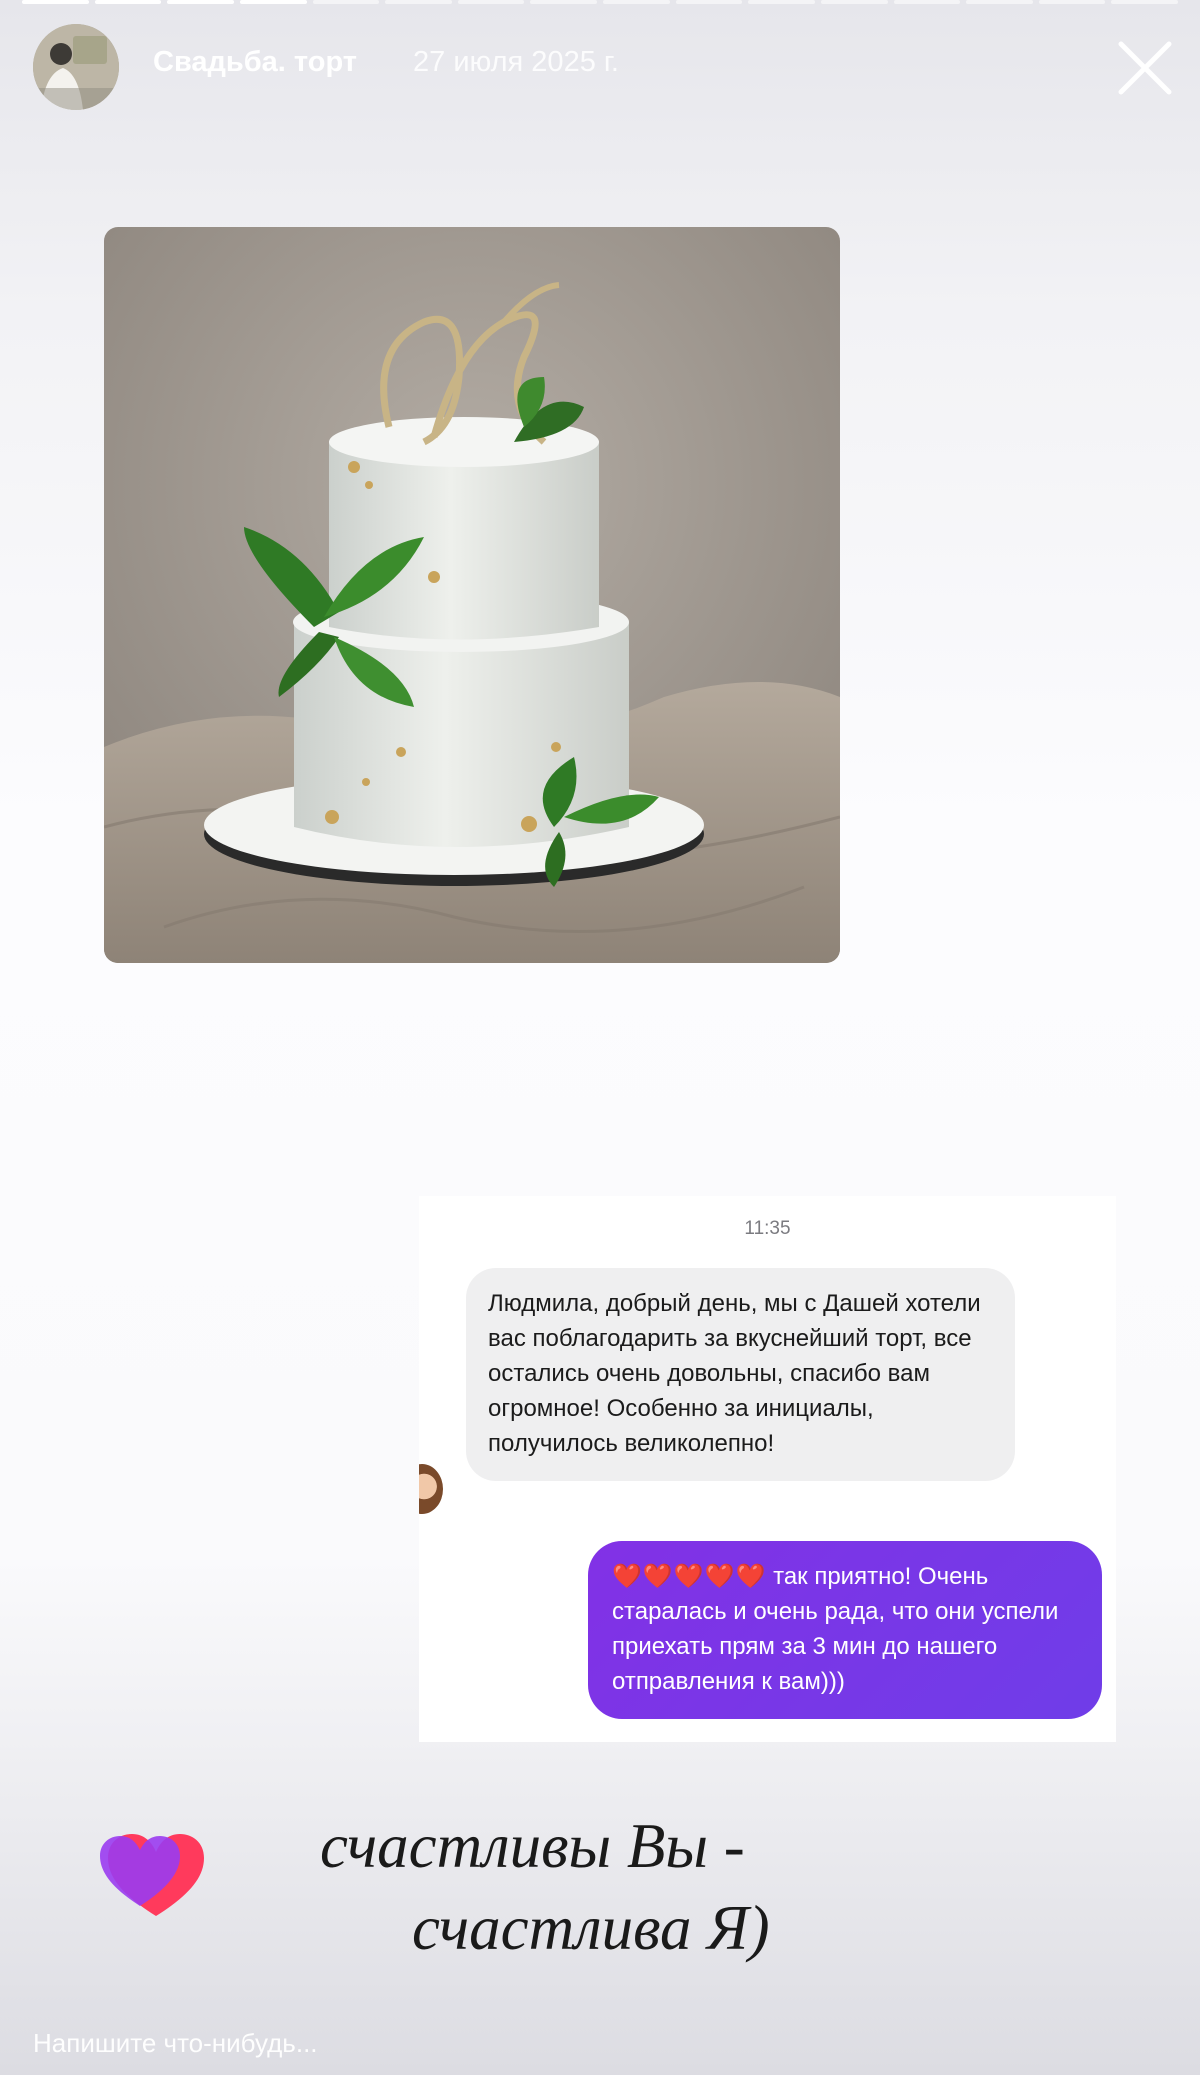  Describe the element at coordinates (689, 1576) in the screenshot. I see `hearts-emoji: ❤️❤️❤️❤️❤️` at that location.